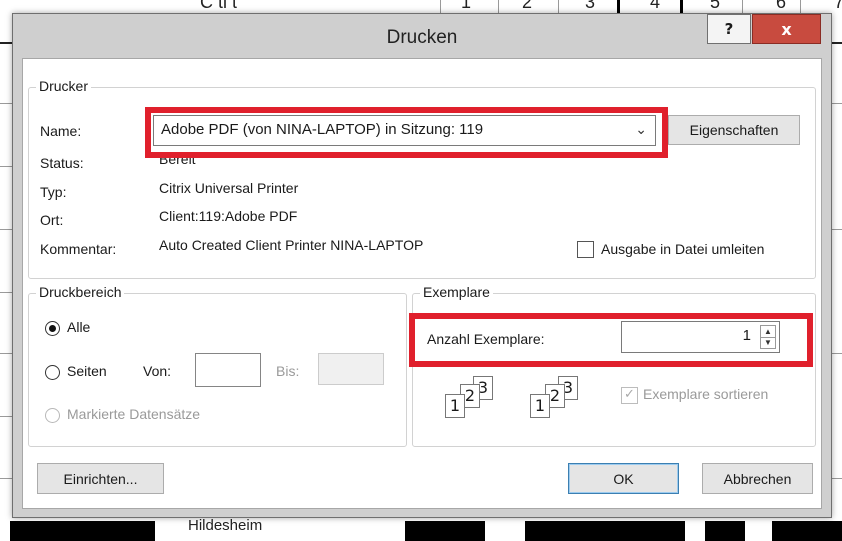  What do you see at coordinates (700, 337) in the screenshot?
I see `copies-count-spinner: 1 ▲ ▼` at bounding box center [700, 337].